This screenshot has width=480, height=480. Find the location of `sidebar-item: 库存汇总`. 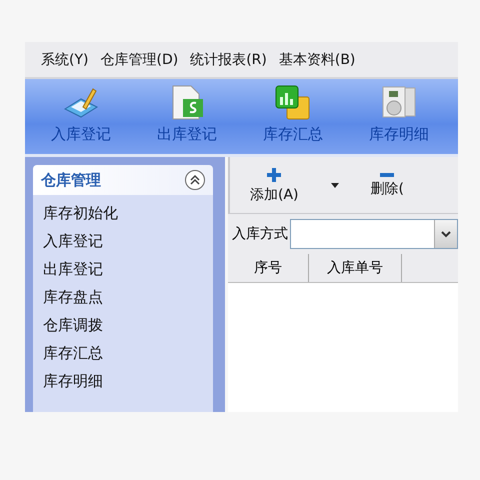

sidebar-item: 库存汇总 is located at coordinates (123, 353).